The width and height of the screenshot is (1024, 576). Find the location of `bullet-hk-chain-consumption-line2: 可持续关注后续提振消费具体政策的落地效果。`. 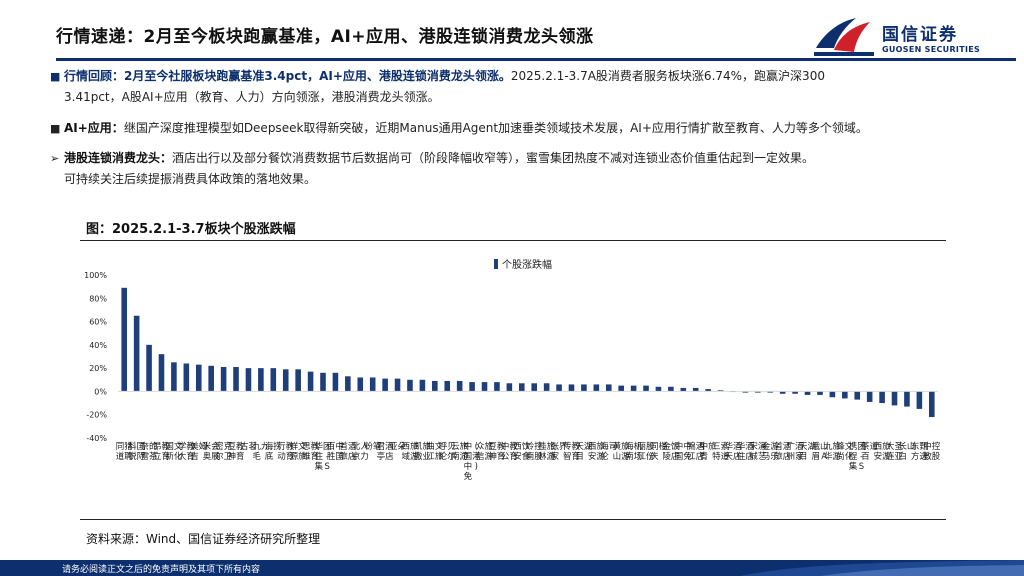

bullet-hk-chain-consumption-line2: 可持续关注后续提振消费具体政策的落地效果。 is located at coordinates (190, 179).